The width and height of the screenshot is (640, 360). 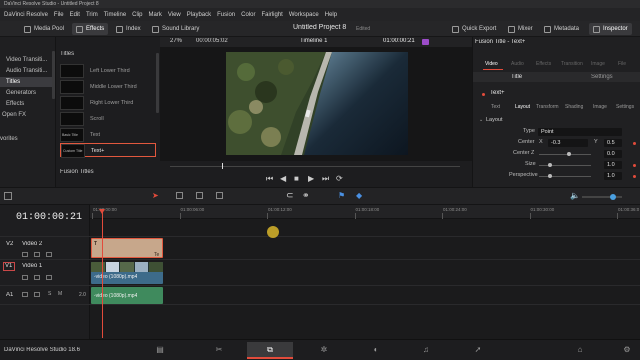 I want to click on cut-page-icon: ✂, so click(x=219, y=350).